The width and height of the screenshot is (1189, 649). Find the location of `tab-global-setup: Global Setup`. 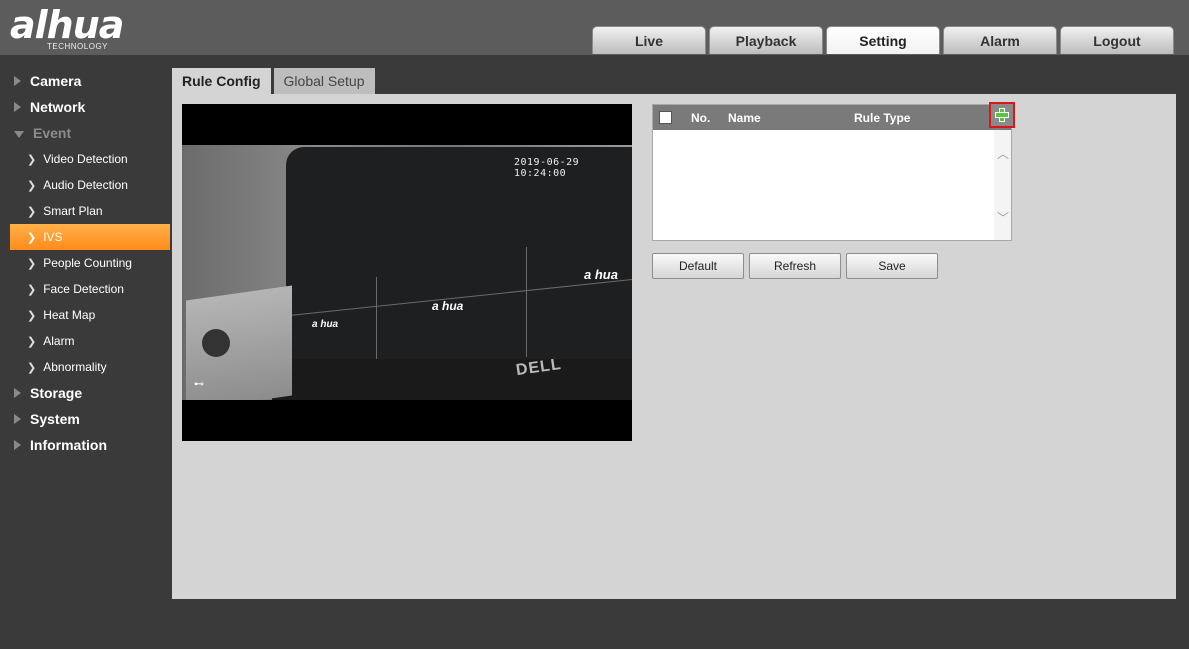

tab-global-setup: Global Setup is located at coordinates (324, 81).